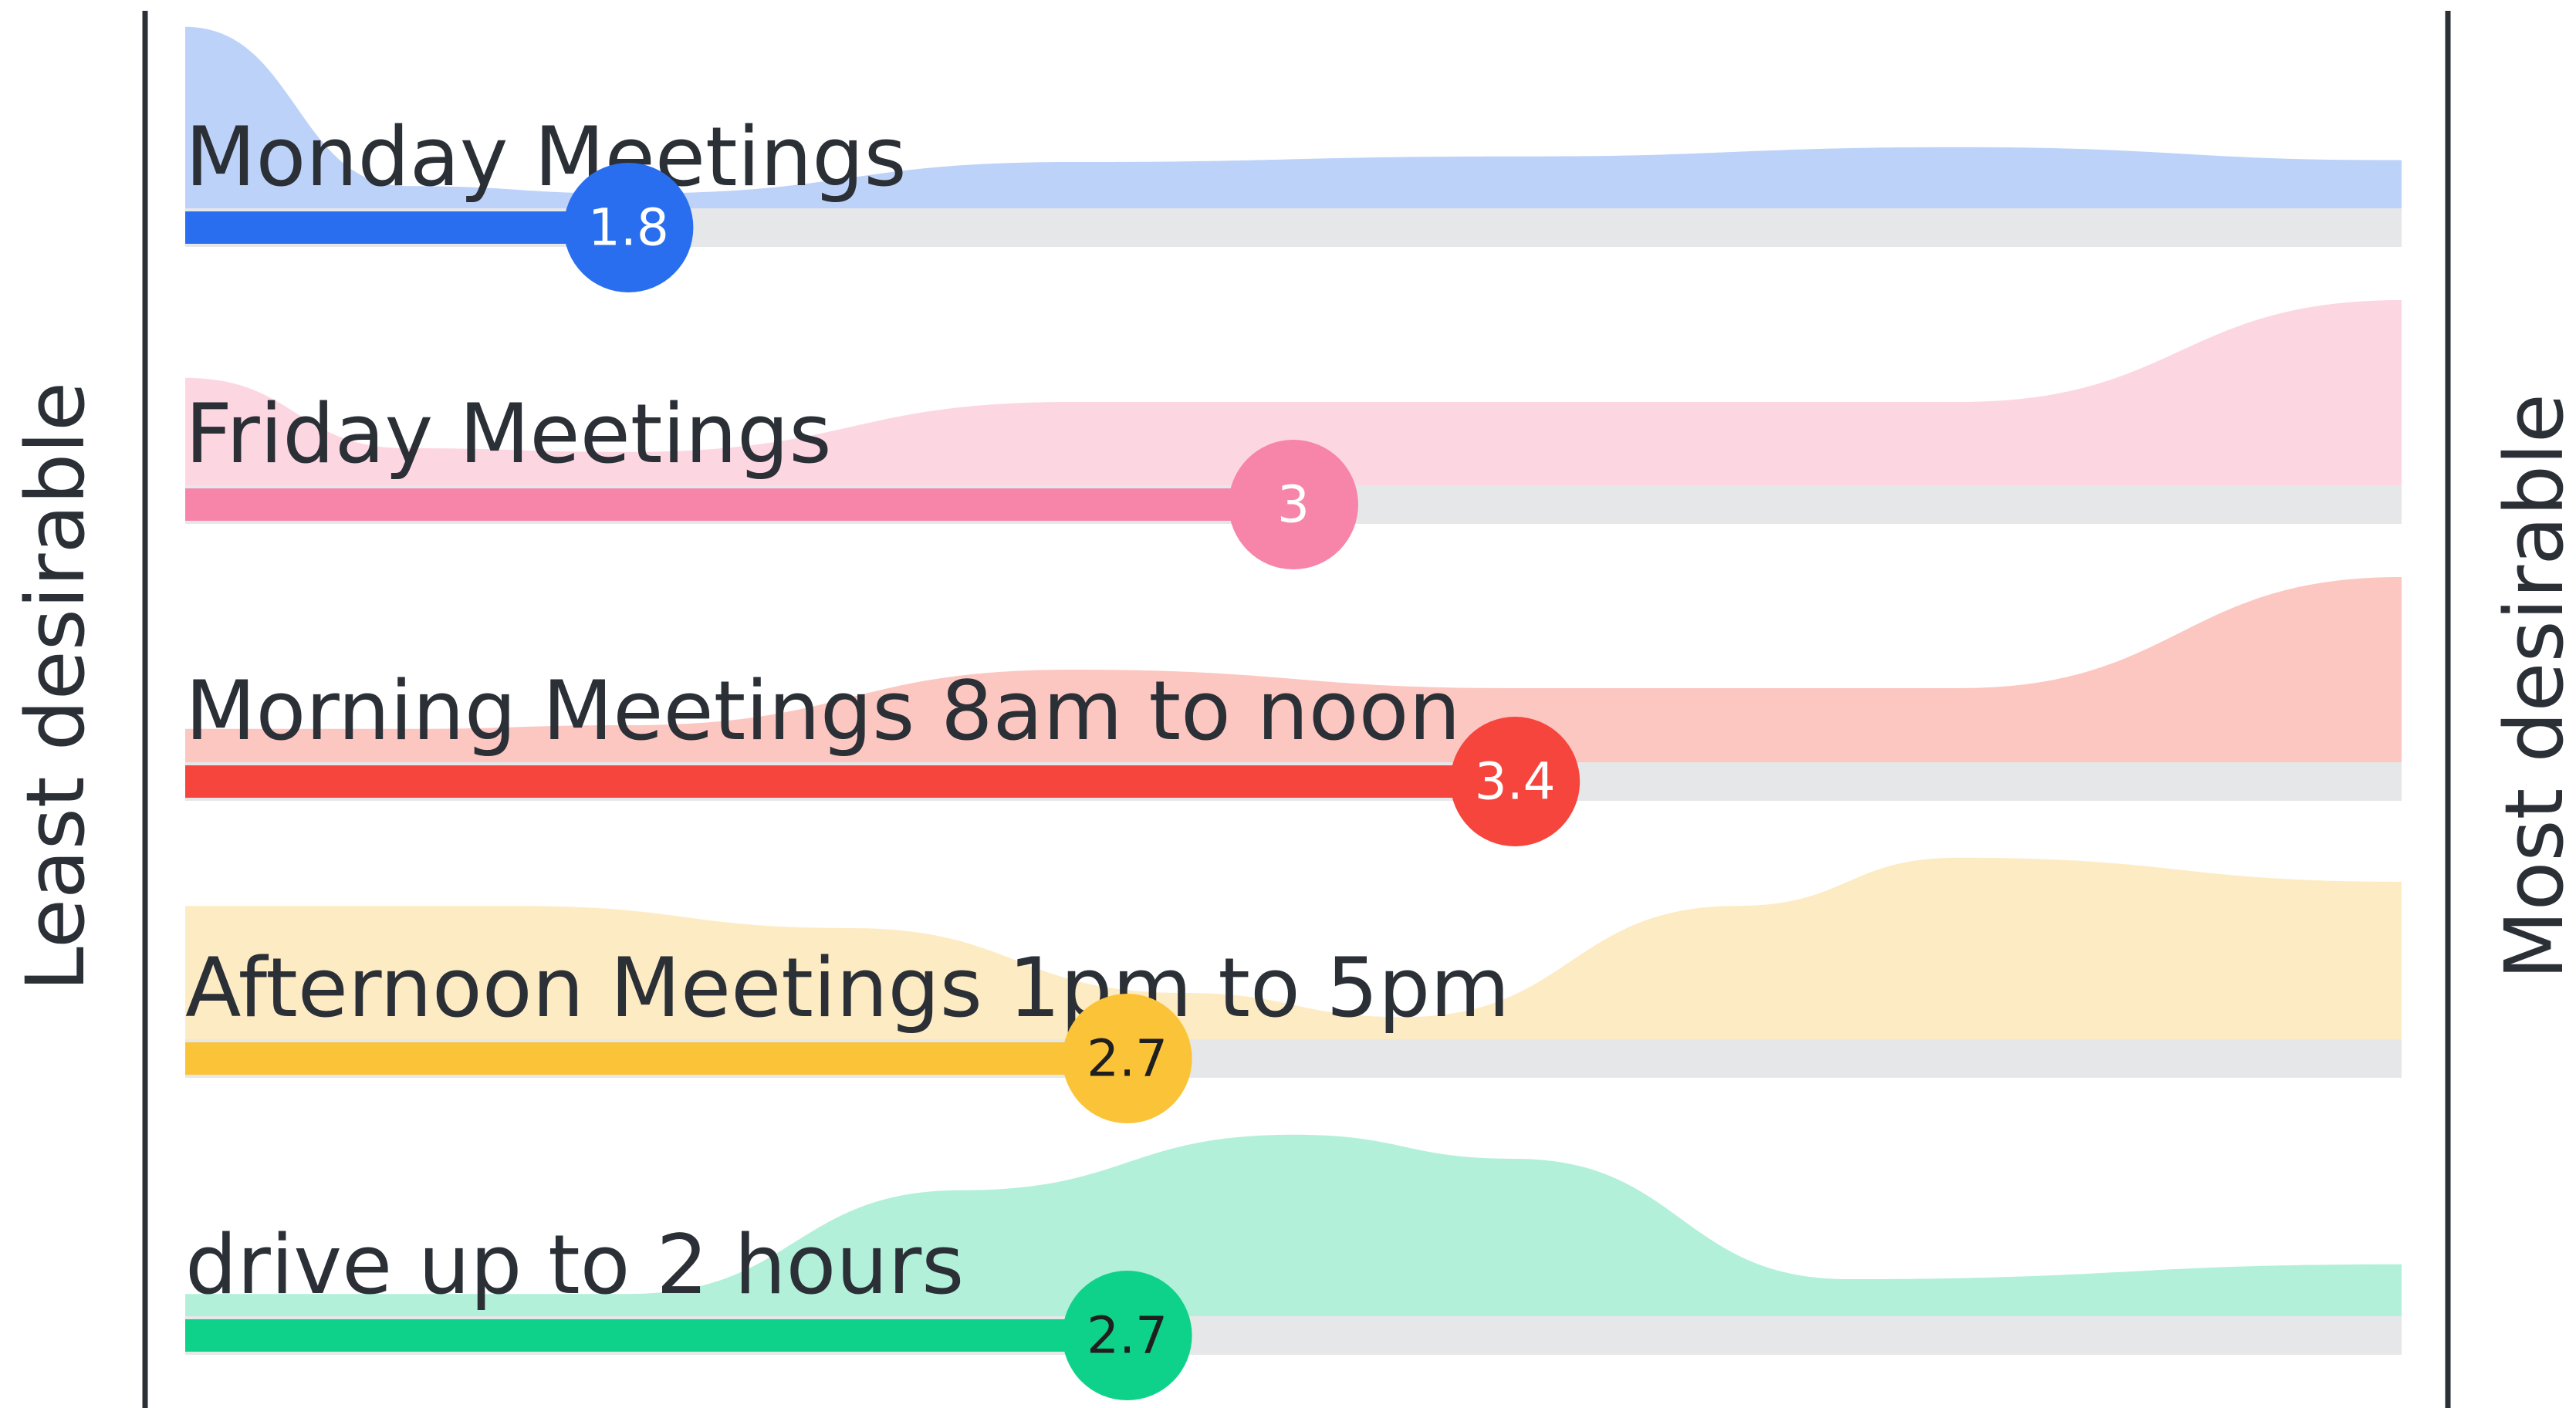 This screenshot has height=1408, width=2576. I want to click on row-label: Morning Meetings 8am to noon, so click(823, 710).